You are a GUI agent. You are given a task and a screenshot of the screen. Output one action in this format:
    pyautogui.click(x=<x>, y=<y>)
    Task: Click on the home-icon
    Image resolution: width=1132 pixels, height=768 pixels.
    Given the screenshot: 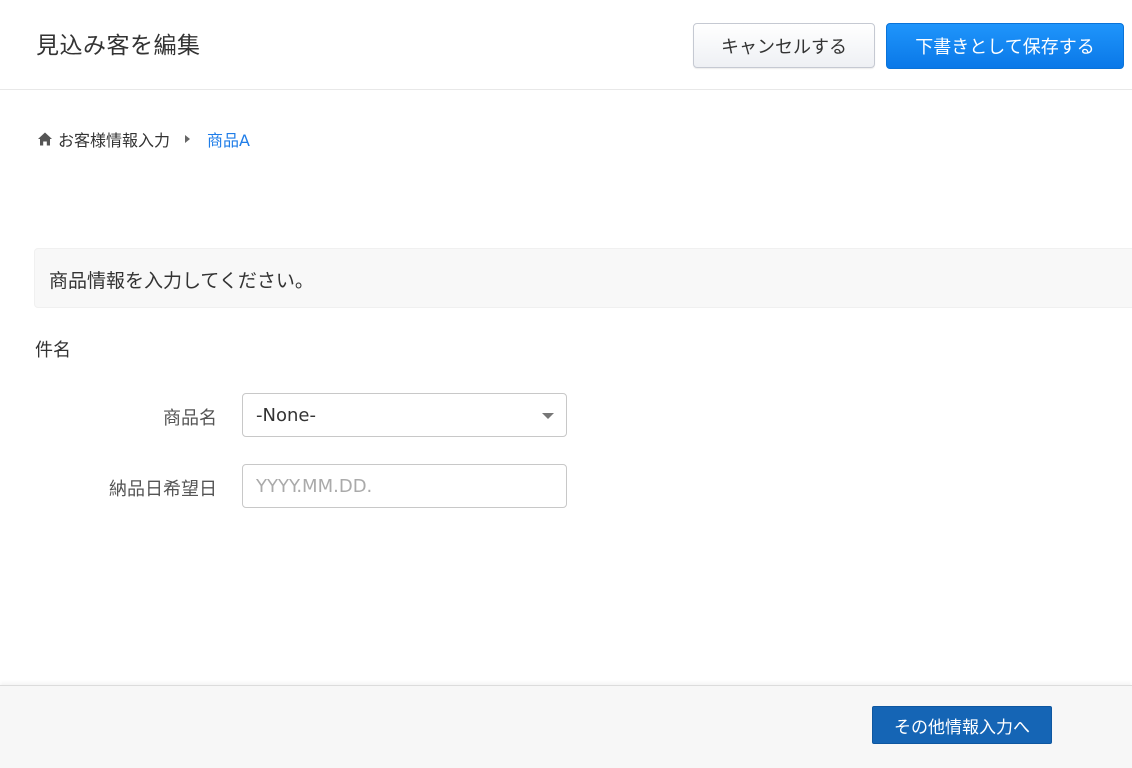 What is the action you would take?
    pyautogui.click(x=45, y=139)
    